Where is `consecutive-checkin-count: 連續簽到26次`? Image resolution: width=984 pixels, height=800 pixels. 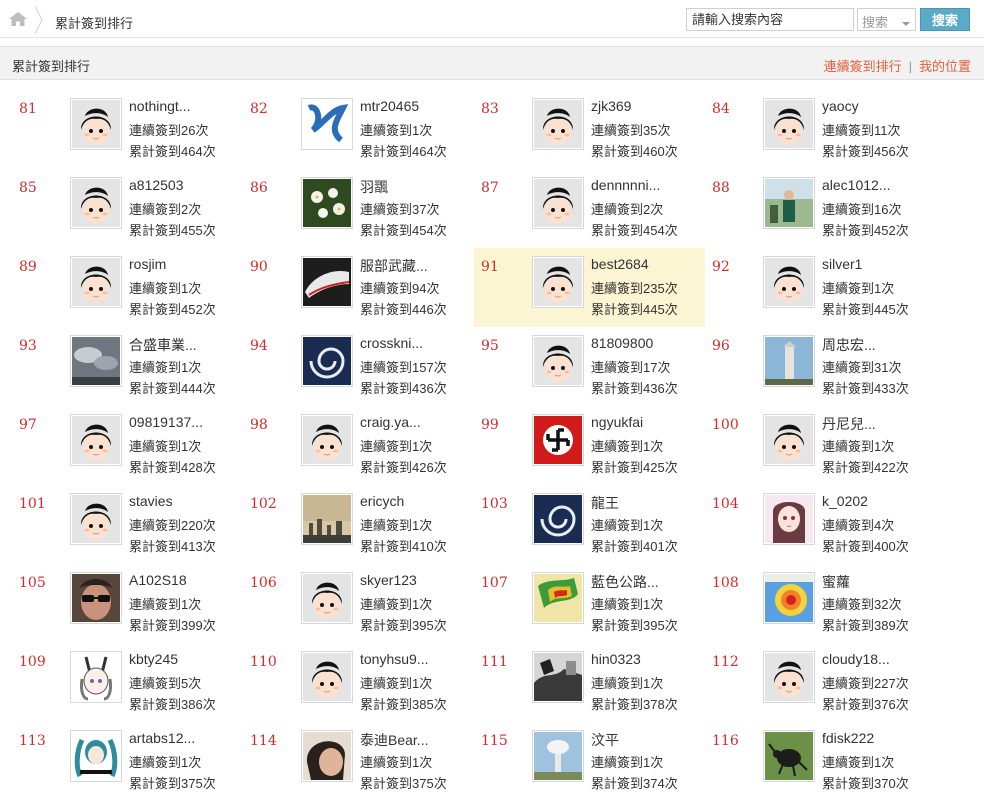
consecutive-checkin-count: 連續簽到26次 is located at coordinates (169, 130).